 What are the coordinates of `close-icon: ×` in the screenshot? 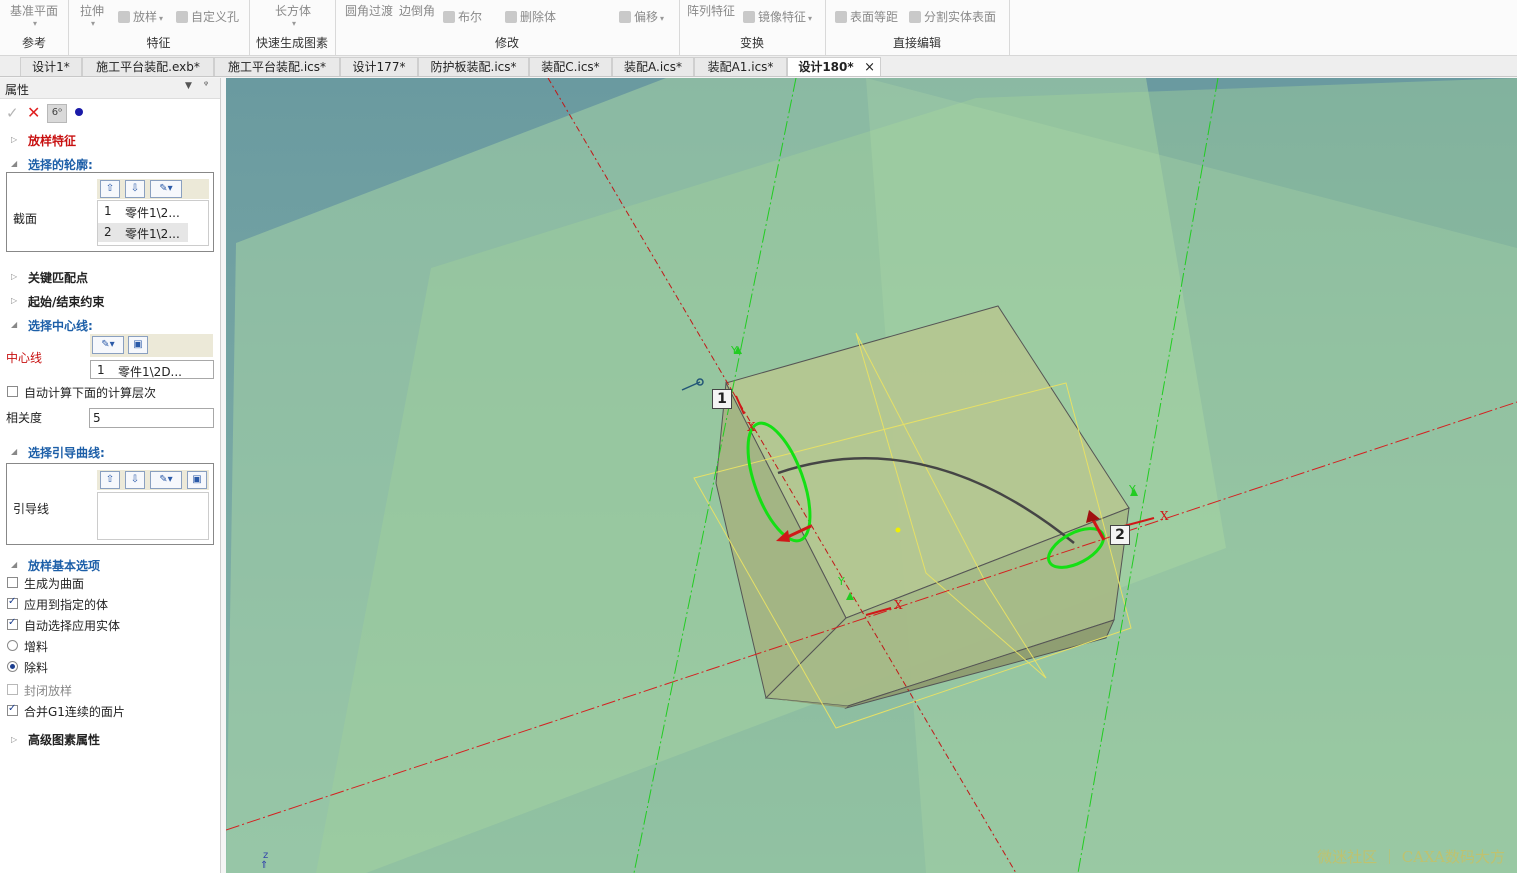 It's located at (869, 67).